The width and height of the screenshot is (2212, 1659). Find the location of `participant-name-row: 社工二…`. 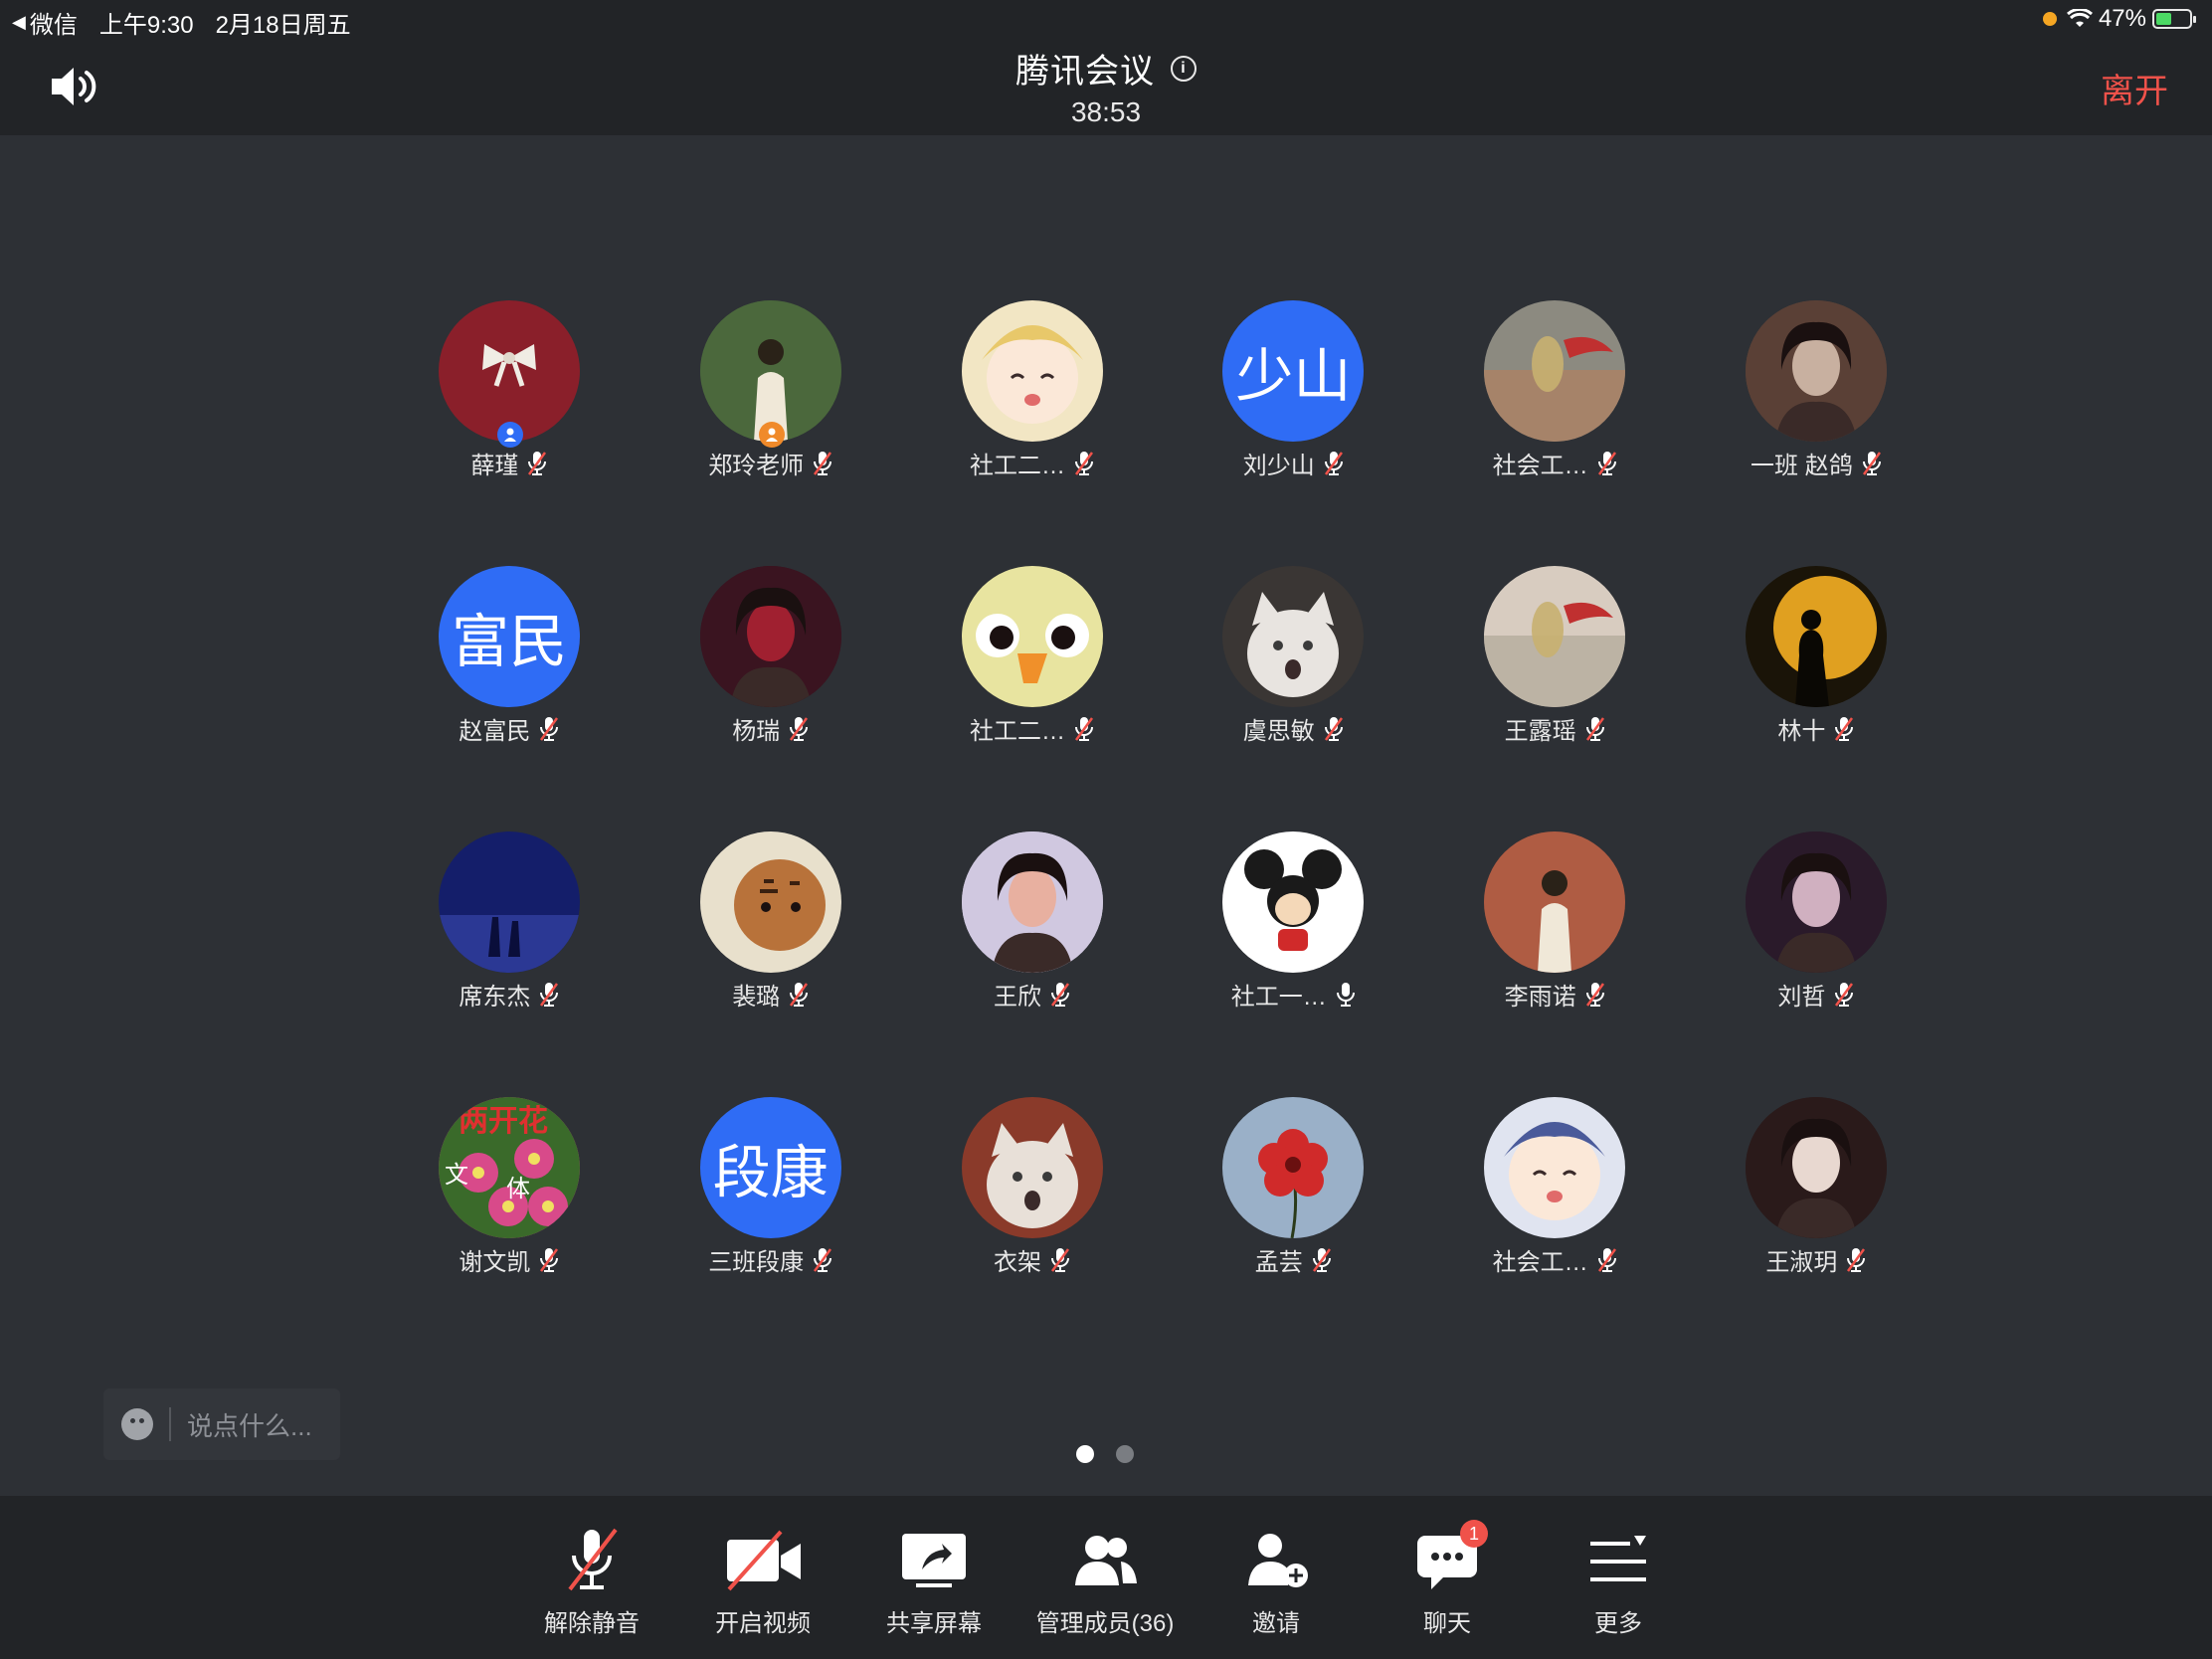

participant-name-row: 社工二… is located at coordinates (1033, 728).